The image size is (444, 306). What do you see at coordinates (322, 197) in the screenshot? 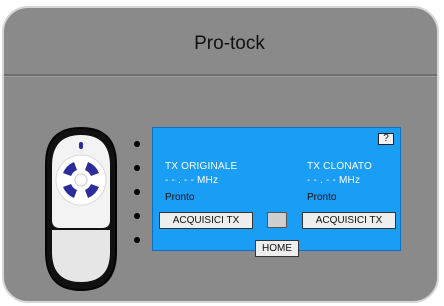
I see `cloned-tx-status: Pronto` at bounding box center [322, 197].